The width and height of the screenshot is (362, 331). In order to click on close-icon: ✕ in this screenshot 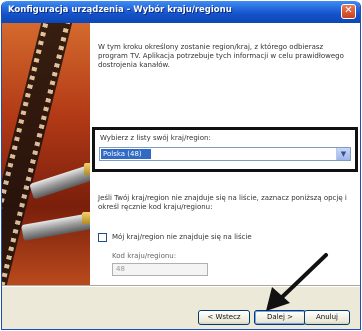, I will do `click(348, 10)`.